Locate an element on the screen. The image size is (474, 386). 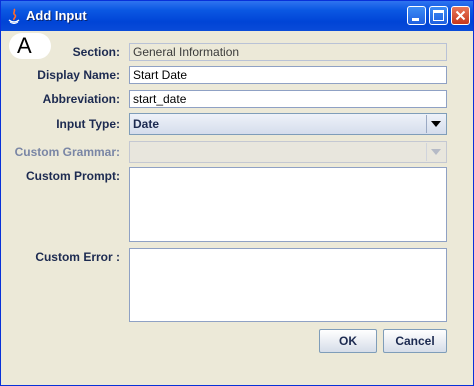
window-title: Add Input is located at coordinates (56, 15).